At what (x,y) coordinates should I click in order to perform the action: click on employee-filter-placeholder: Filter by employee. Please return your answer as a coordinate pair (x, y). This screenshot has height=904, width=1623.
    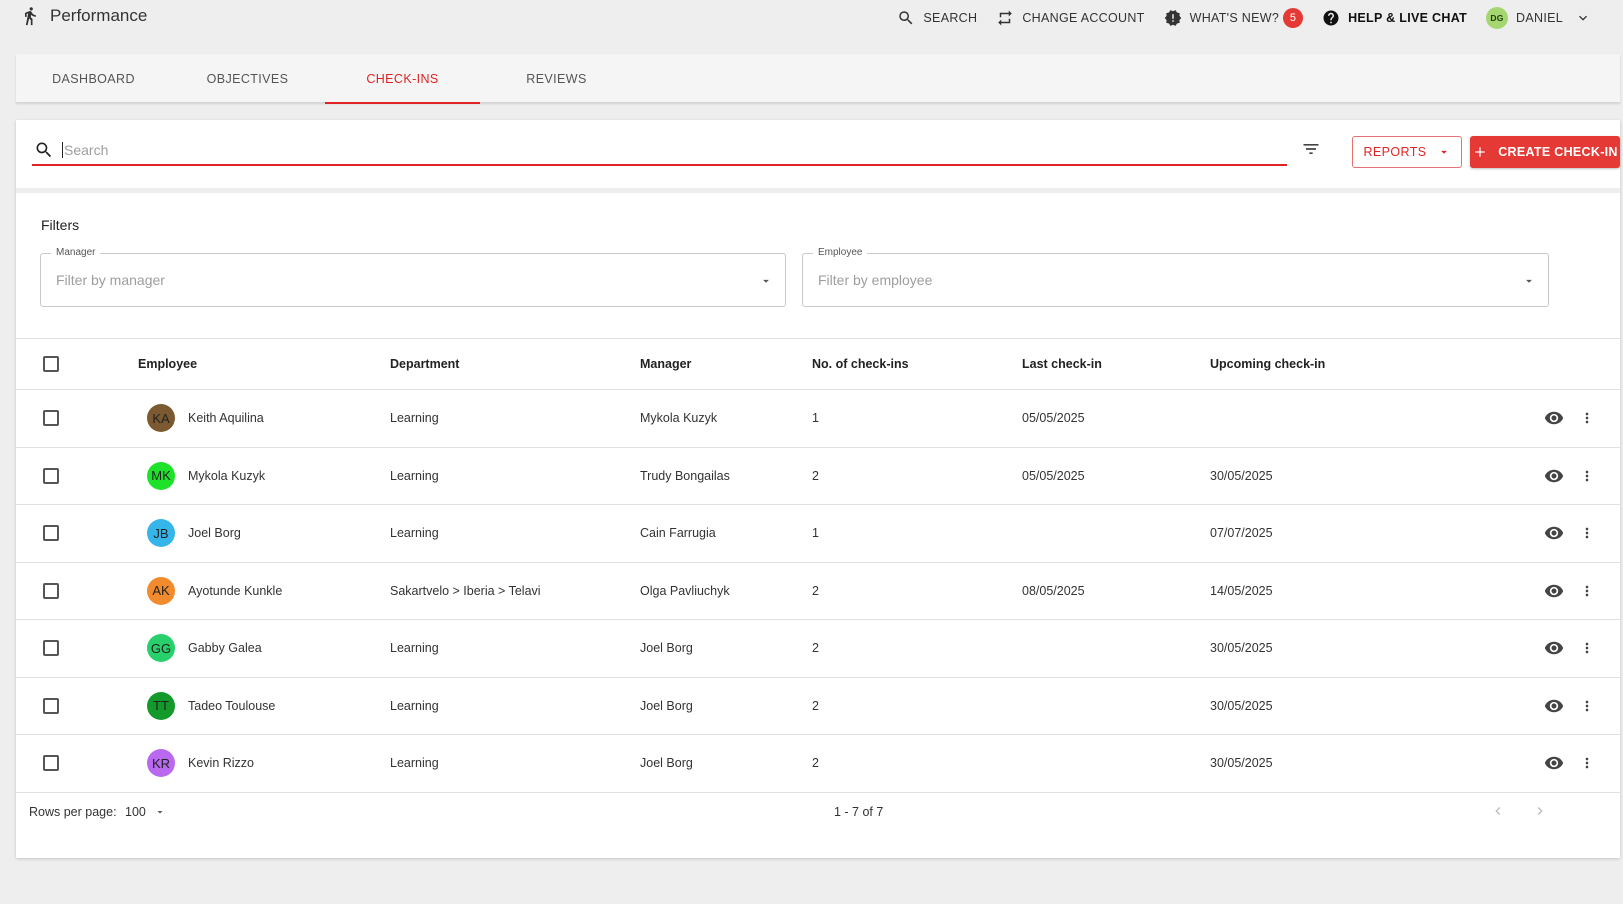
    Looking at the image, I should click on (875, 280).